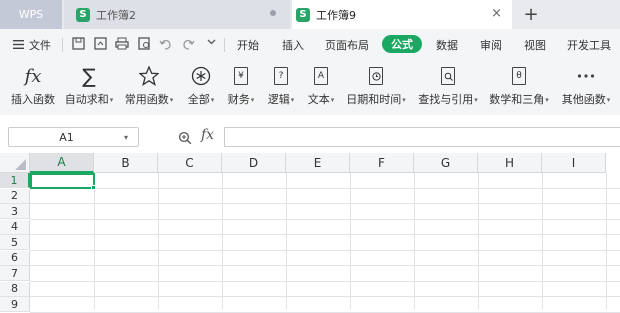  I want to click on tab-workbook2: S 工作簿2, so click(177, 14).